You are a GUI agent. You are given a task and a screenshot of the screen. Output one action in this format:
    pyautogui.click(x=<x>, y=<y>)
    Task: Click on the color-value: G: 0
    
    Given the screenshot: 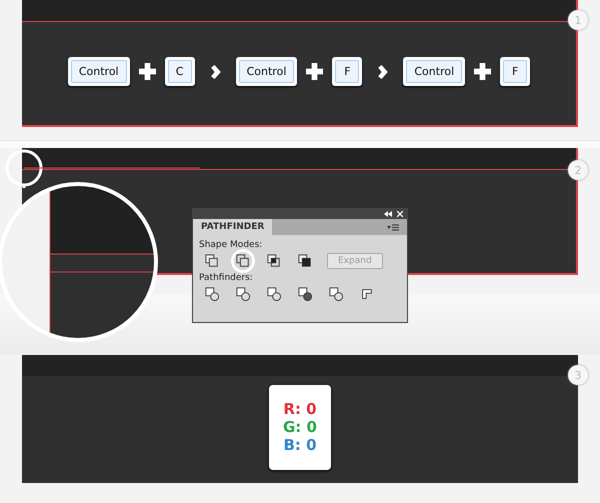 What is the action you would take?
    pyautogui.click(x=300, y=427)
    